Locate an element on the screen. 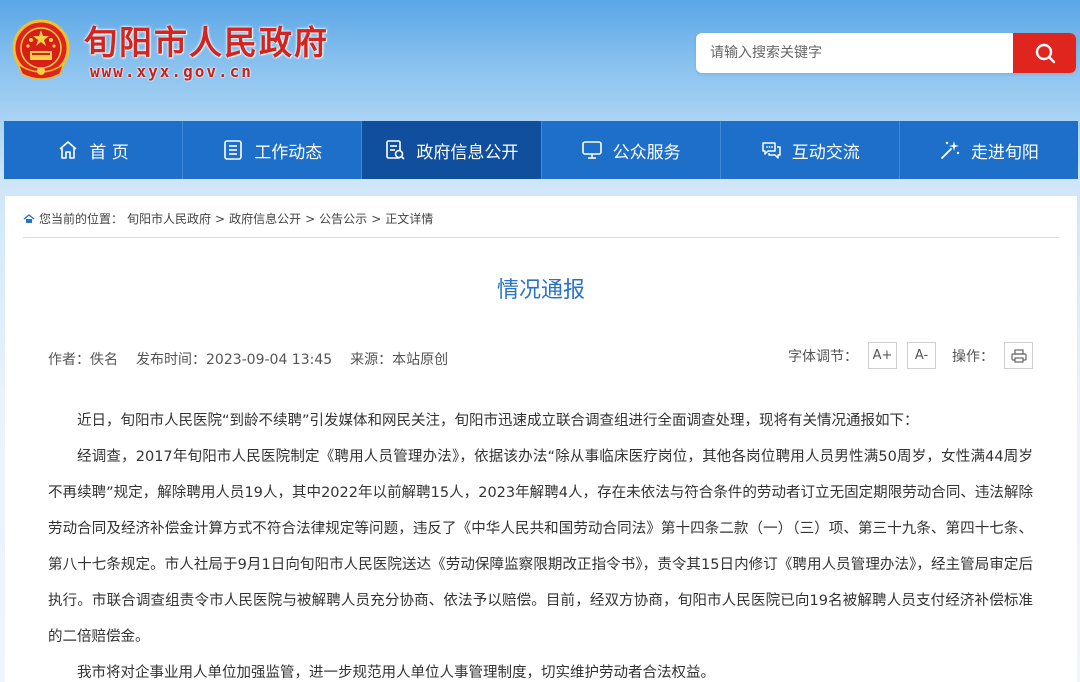  breadcrumb-current: 正文详情 is located at coordinates (409, 219).